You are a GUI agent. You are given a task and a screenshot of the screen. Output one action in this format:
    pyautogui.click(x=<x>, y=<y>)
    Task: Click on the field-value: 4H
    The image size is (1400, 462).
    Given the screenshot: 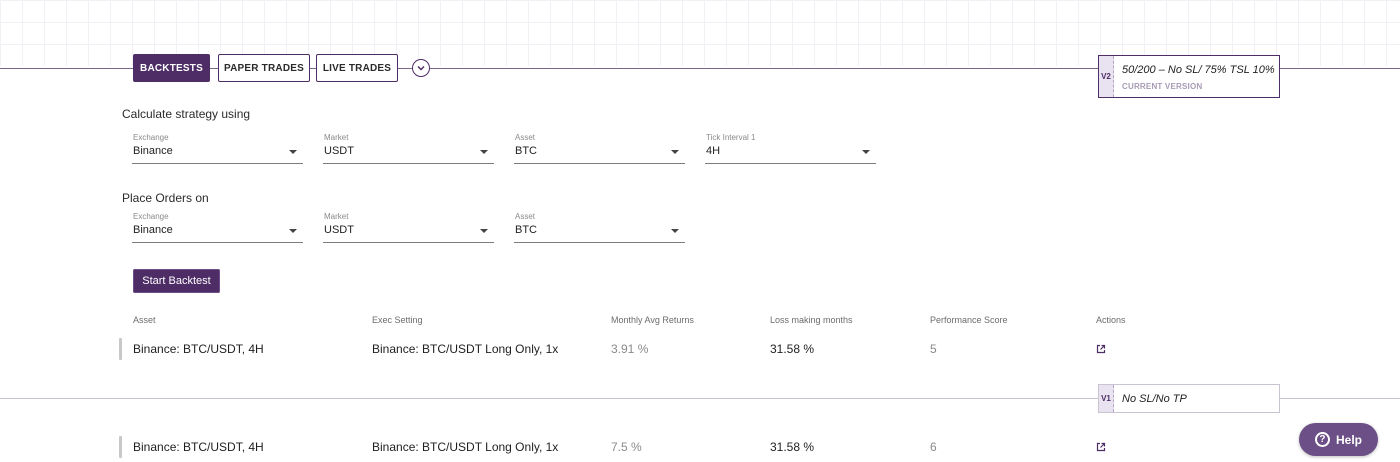 What is the action you would take?
    pyautogui.click(x=713, y=151)
    